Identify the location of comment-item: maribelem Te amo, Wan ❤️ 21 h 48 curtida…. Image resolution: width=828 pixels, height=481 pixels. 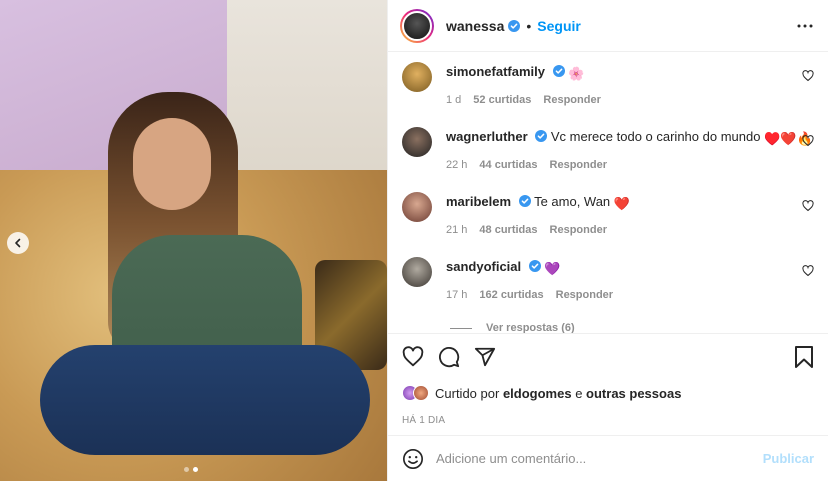
(608, 222).